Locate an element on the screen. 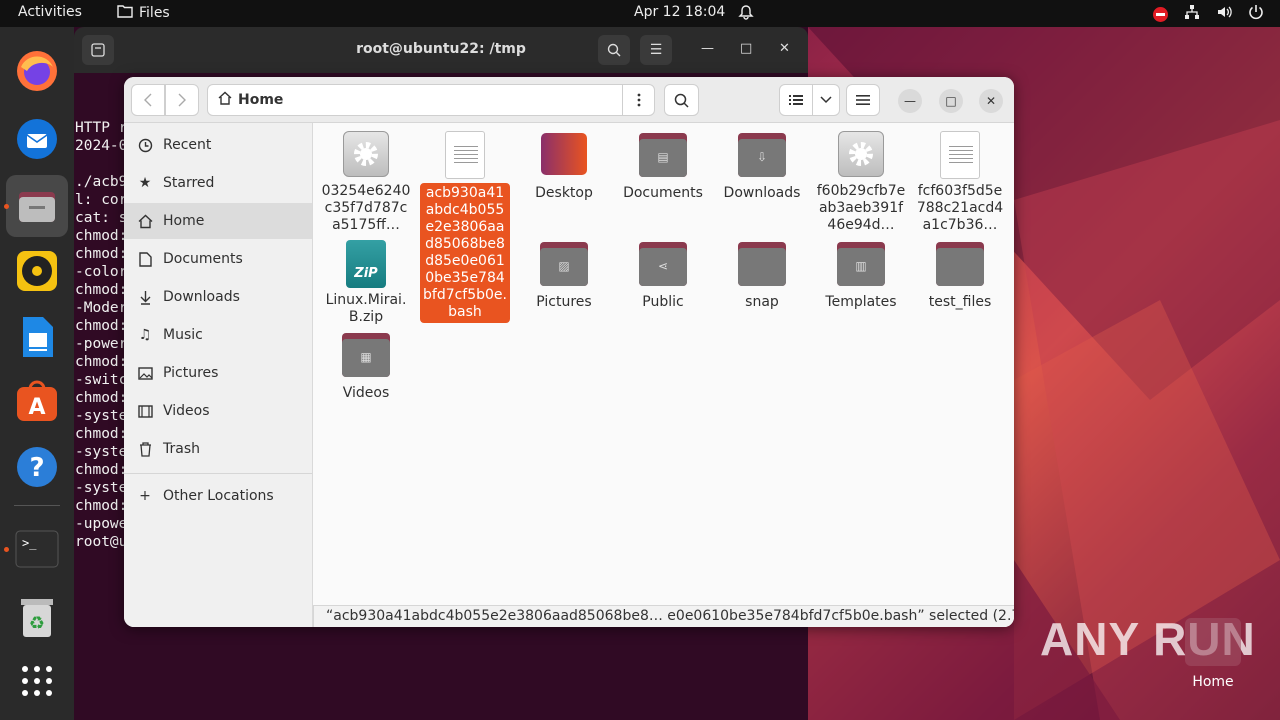 This screenshot has height=720, width=1280. power-icon is located at coordinates (1256, 14).